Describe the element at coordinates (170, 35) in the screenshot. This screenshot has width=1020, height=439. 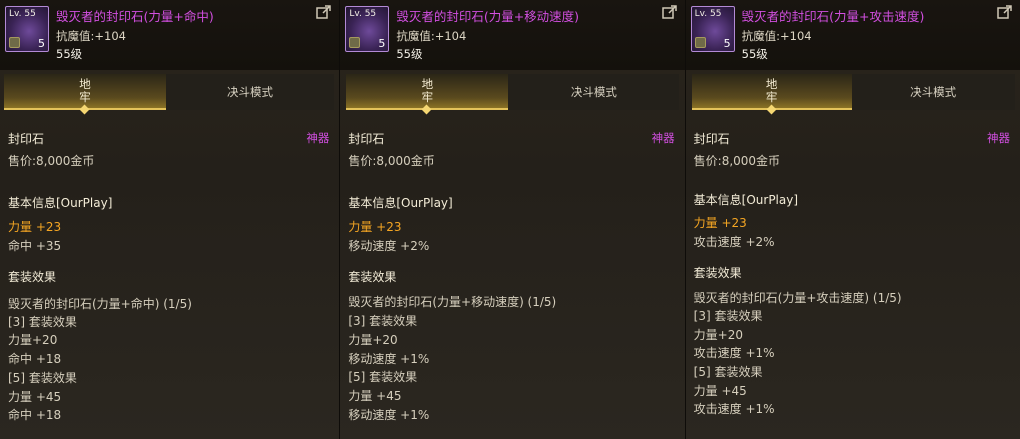
I see `item-header: Lv. 55 5 毁灭者的封印石(力量+命中) 抗魔值:+104 55级` at that location.